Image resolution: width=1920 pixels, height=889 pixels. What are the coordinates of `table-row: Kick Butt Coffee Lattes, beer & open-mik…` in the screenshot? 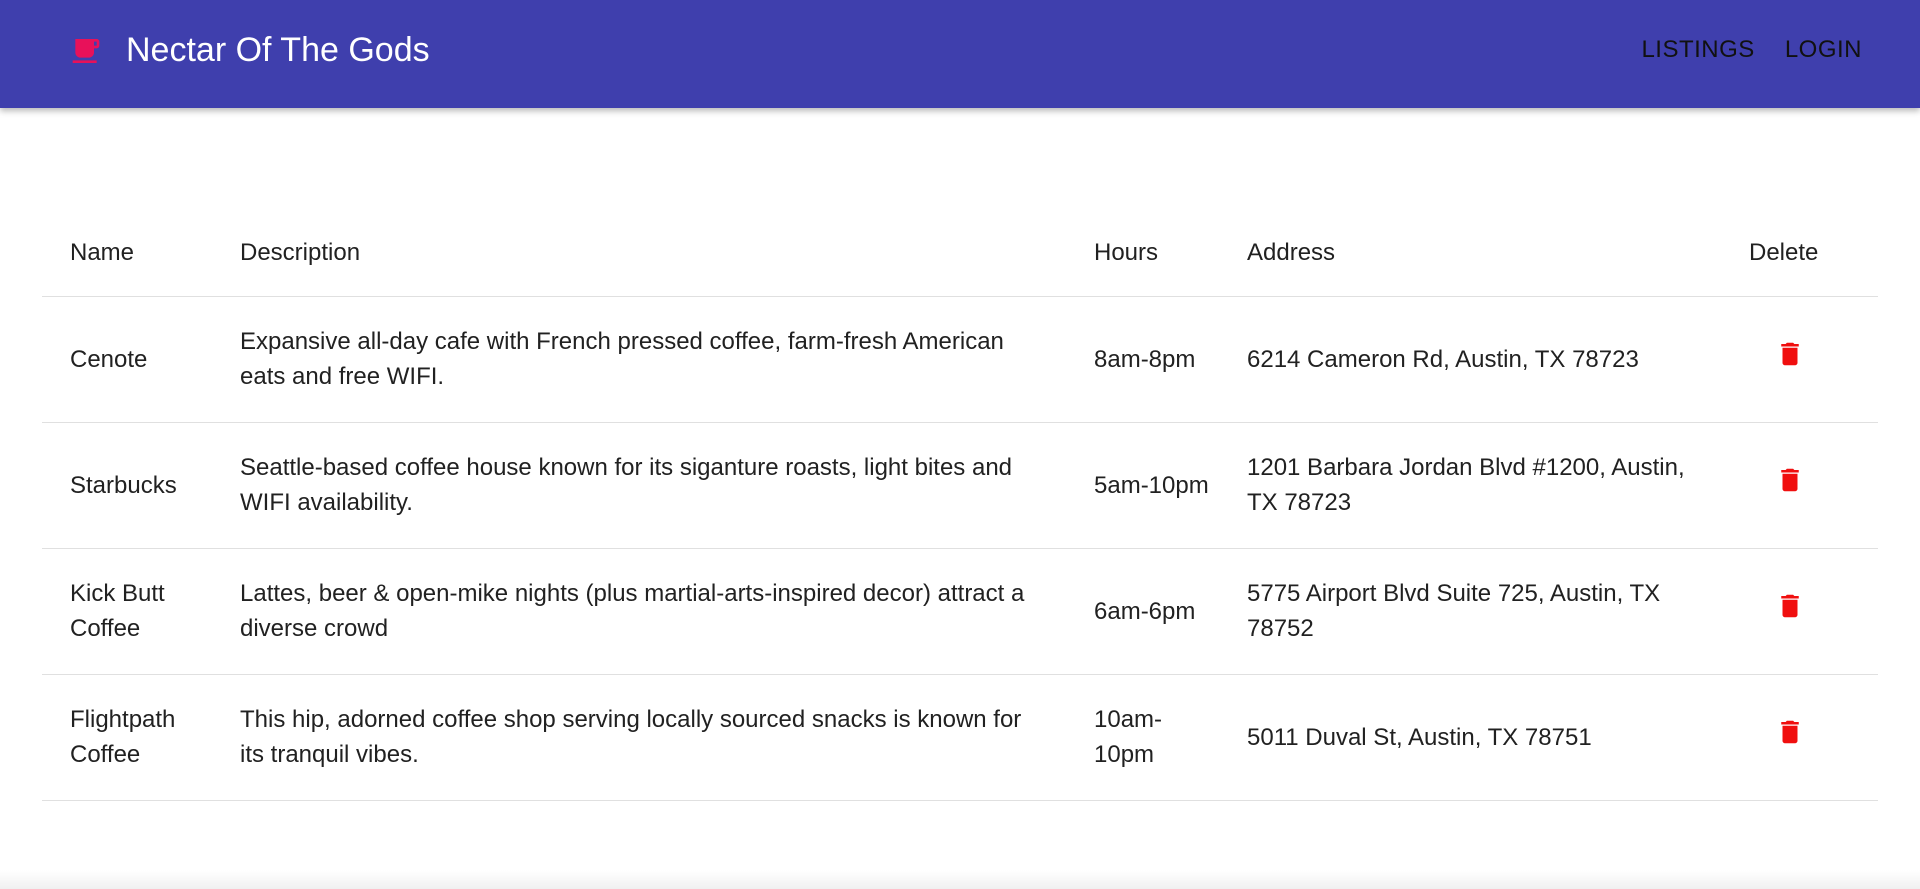 It's located at (960, 611).